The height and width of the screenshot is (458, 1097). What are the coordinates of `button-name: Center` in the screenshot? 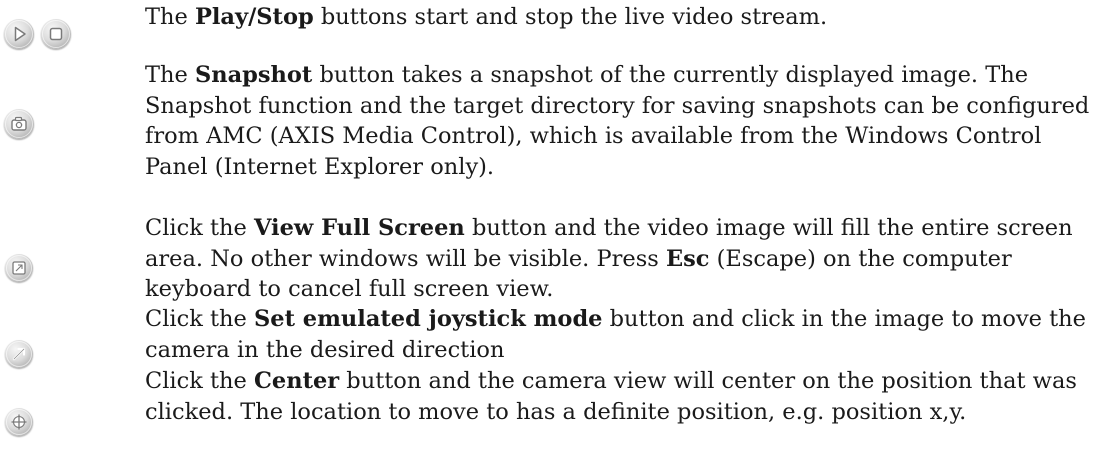 It's located at (297, 381).